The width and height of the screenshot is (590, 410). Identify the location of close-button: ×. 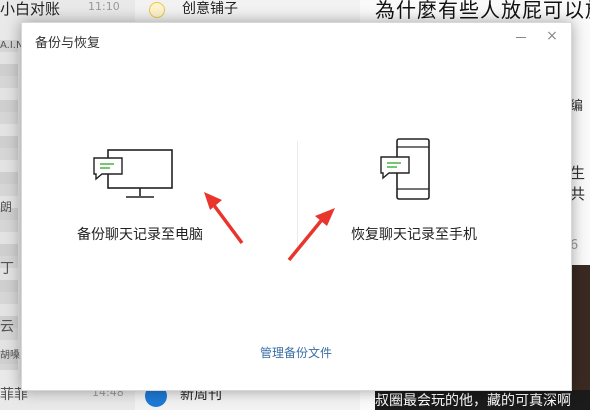
(552, 36).